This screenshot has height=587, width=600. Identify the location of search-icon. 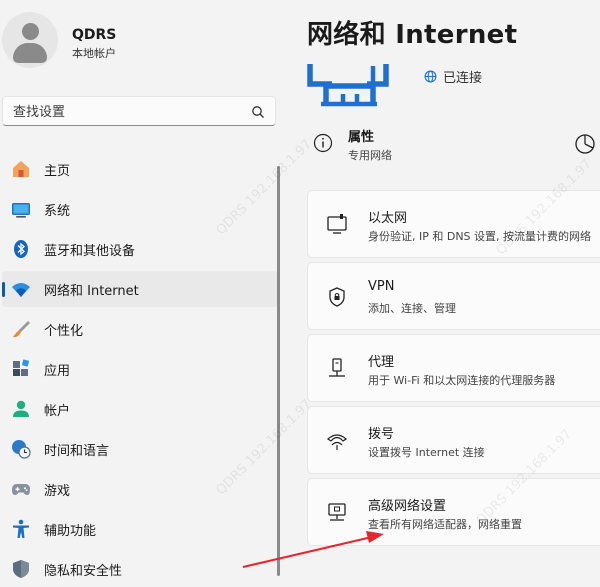
(258, 112).